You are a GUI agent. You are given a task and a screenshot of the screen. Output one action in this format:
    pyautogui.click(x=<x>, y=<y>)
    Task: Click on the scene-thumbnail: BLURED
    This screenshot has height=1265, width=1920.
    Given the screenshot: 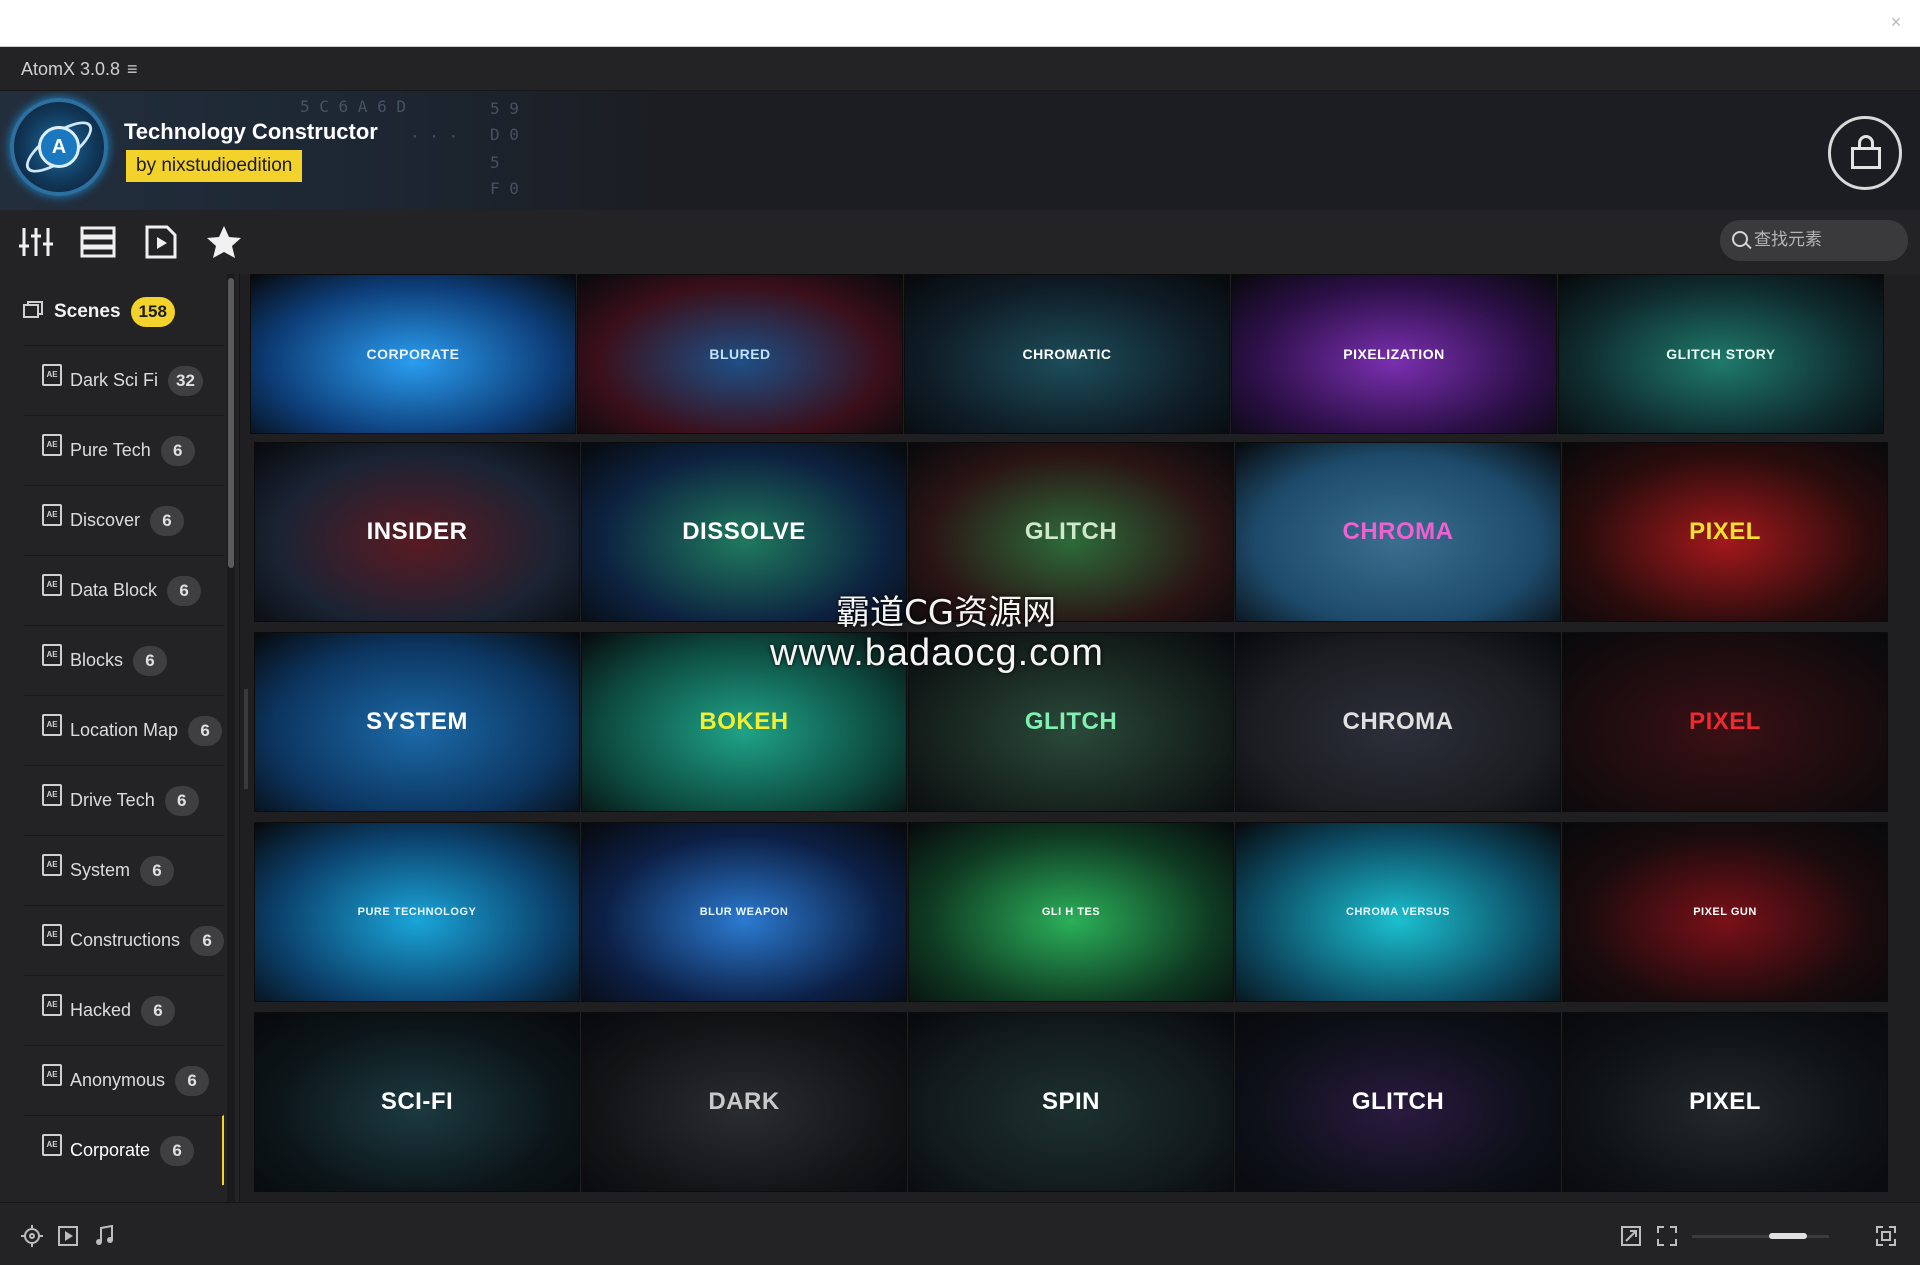 What is the action you would take?
    pyautogui.click(x=740, y=354)
    